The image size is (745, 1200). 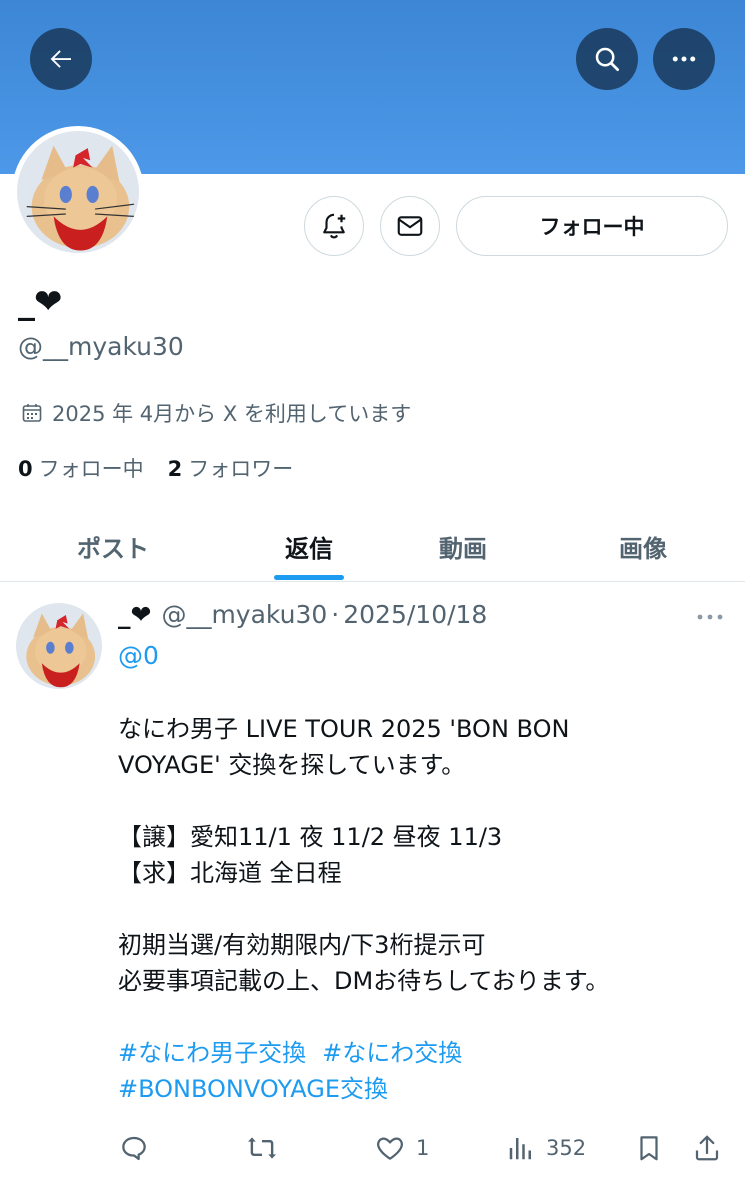 I want to click on back-button, so click(x=61, y=59).